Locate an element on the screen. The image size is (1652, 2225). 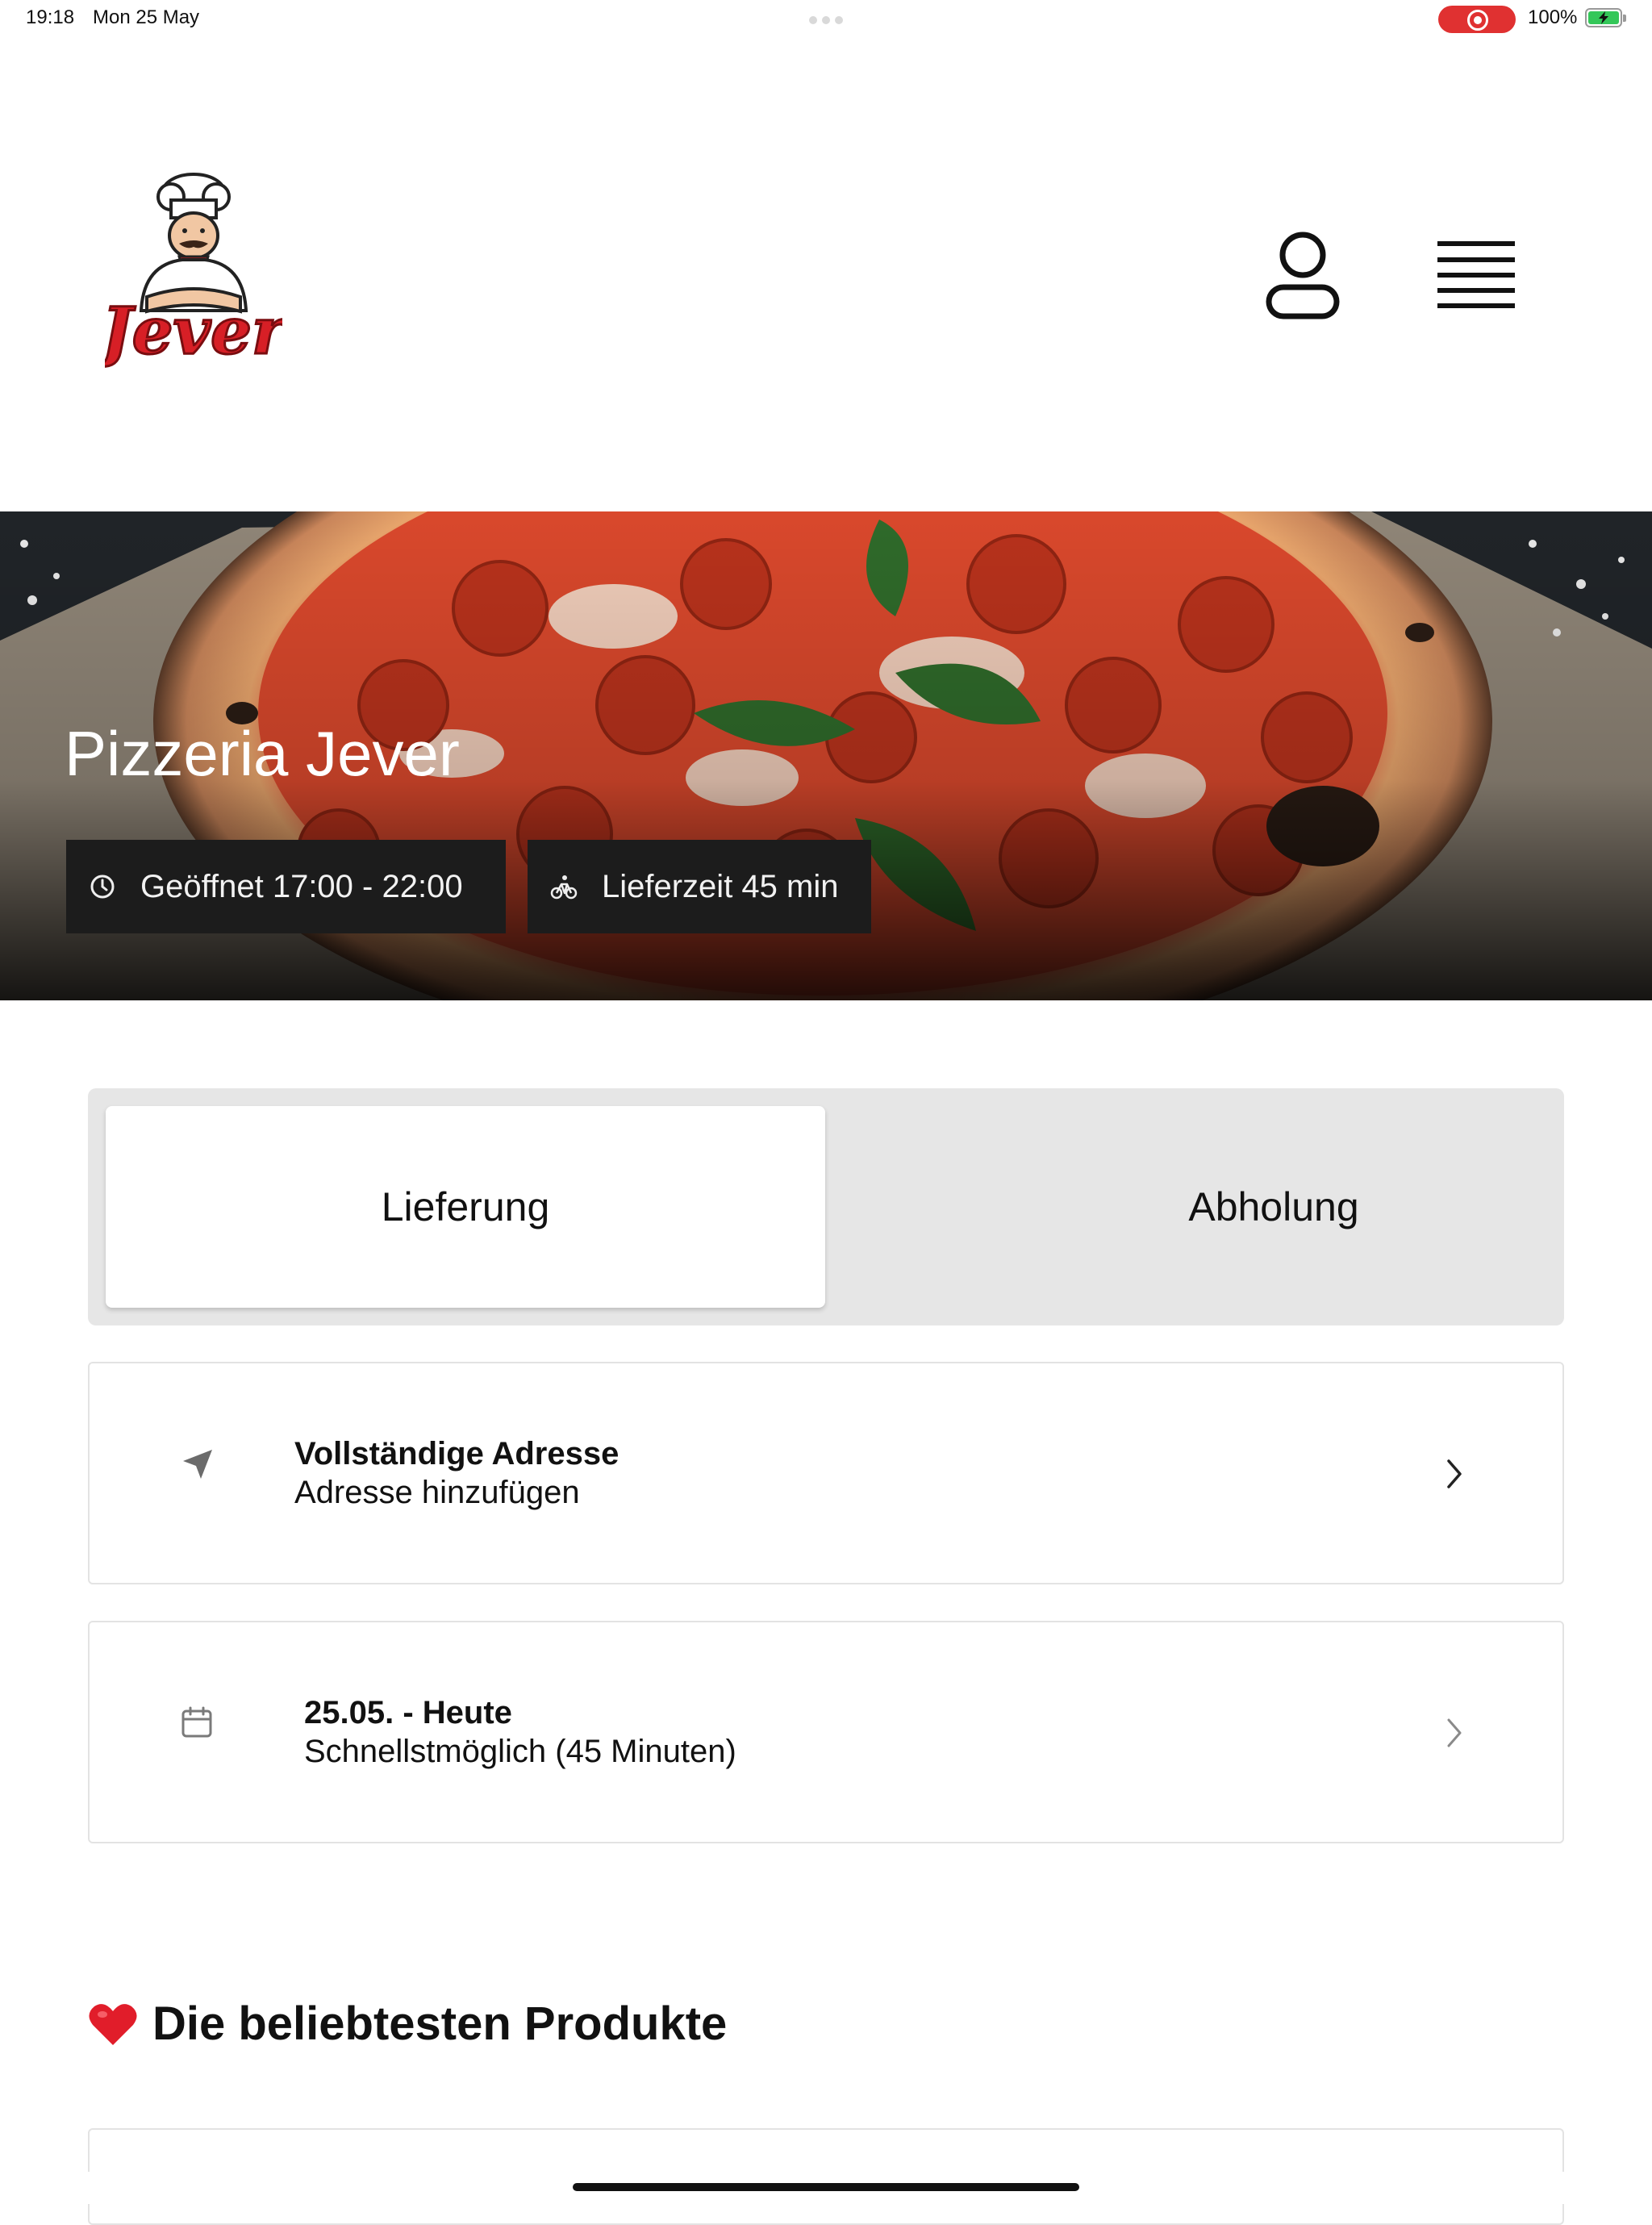
clock-icon is located at coordinates (102, 887).